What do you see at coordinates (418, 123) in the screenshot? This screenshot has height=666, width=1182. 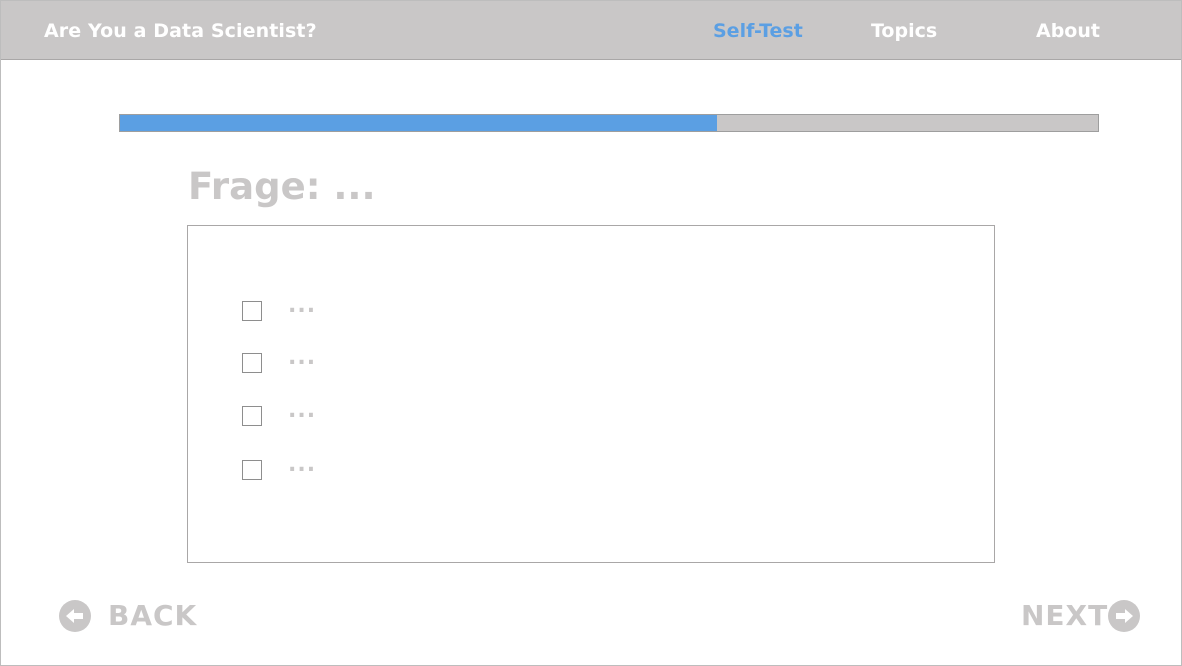 I see `progress-bar-fill` at bounding box center [418, 123].